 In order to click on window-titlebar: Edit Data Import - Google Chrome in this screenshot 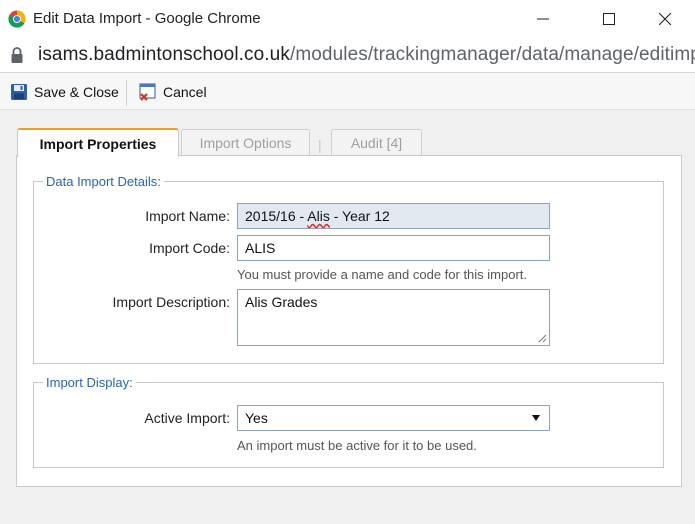, I will do `click(347, 19)`.